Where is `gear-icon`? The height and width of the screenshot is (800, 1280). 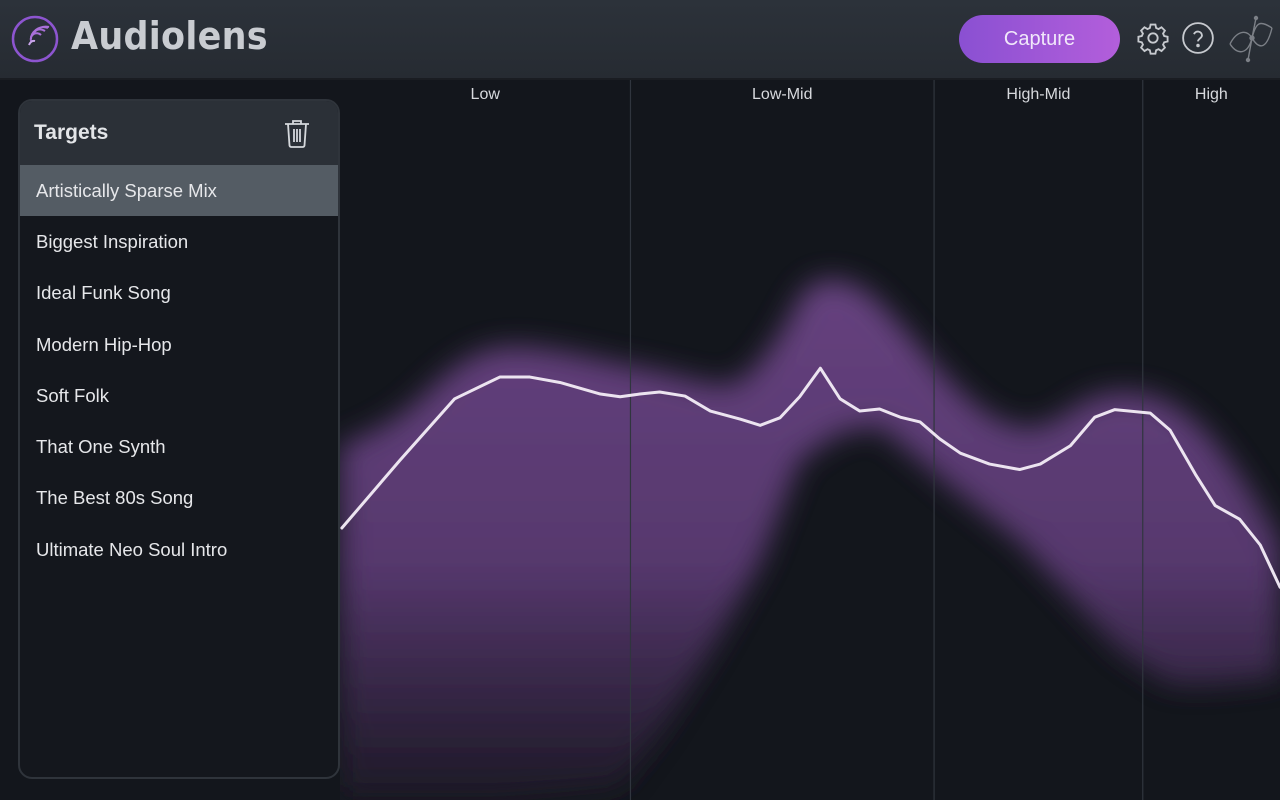 gear-icon is located at coordinates (1153, 39).